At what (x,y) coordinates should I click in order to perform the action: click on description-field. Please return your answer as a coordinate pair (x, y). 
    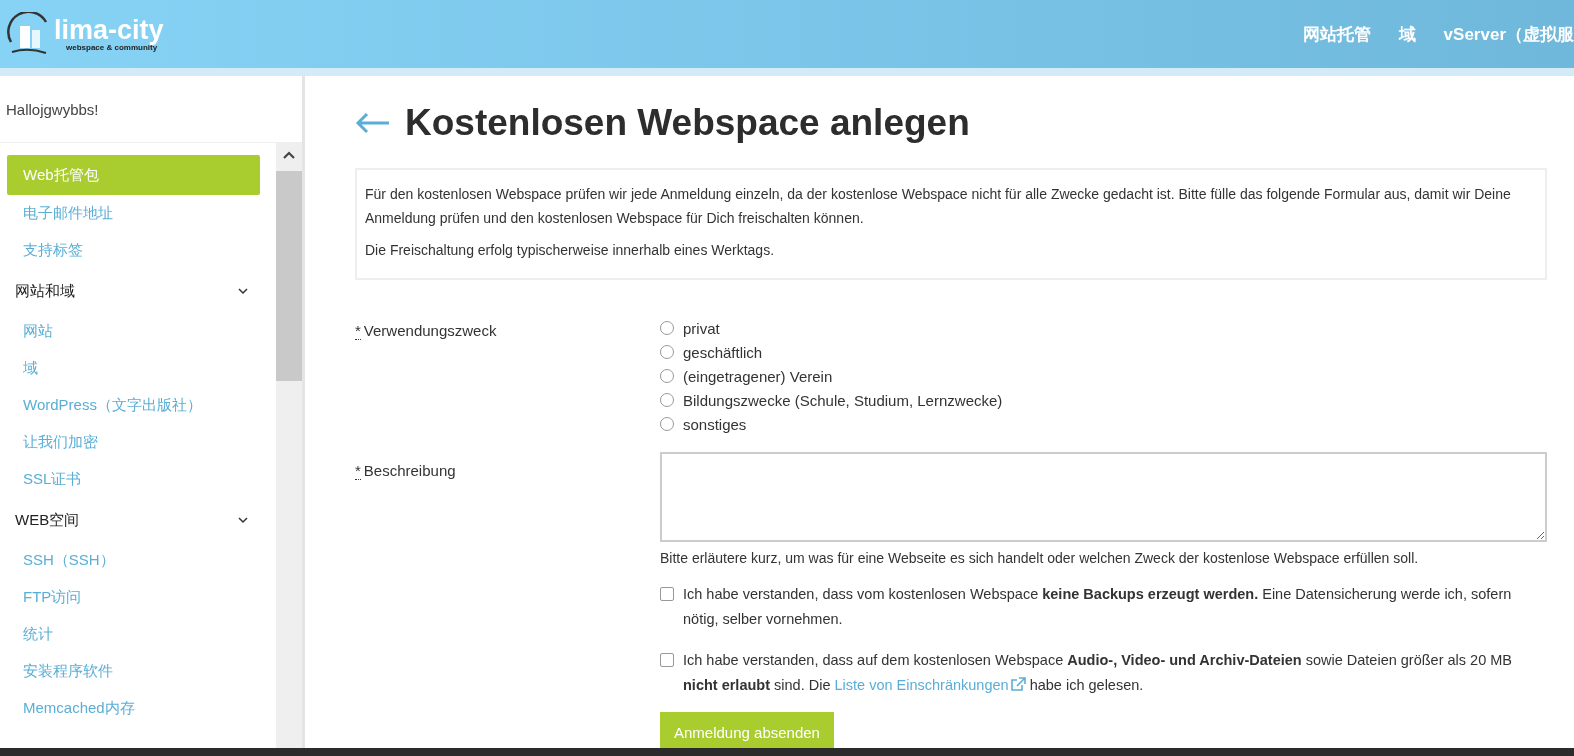
    Looking at the image, I should click on (1103, 497).